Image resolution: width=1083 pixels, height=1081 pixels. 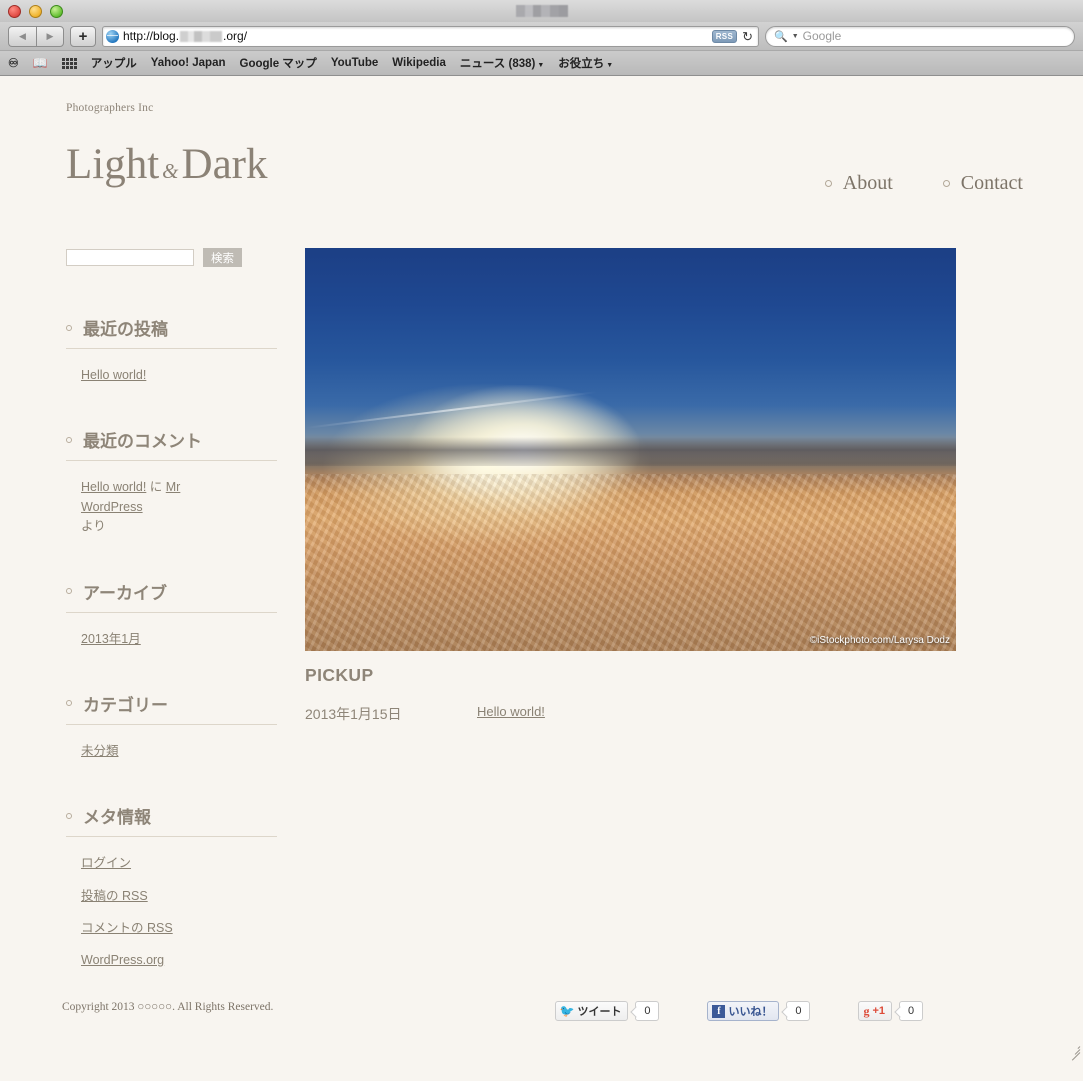 I want to click on nav-item-contact: Contact, so click(x=982, y=183).